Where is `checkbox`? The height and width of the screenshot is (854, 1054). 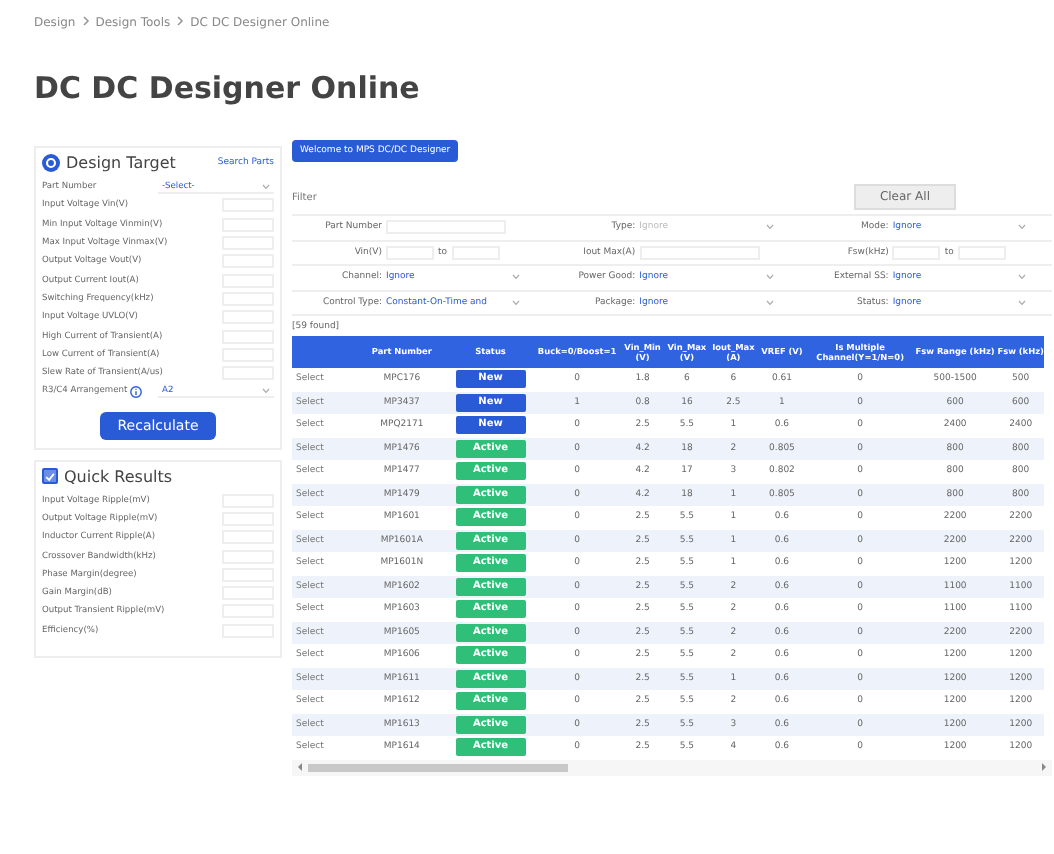 checkbox is located at coordinates (50, 476).